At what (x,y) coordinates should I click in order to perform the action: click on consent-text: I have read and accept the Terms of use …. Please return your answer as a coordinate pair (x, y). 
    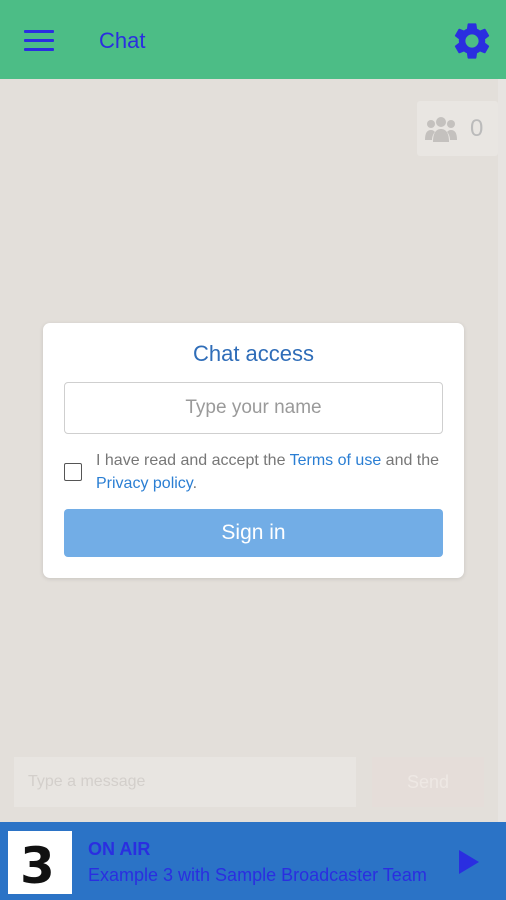
    Looking at the image, I should click on (271, 472).